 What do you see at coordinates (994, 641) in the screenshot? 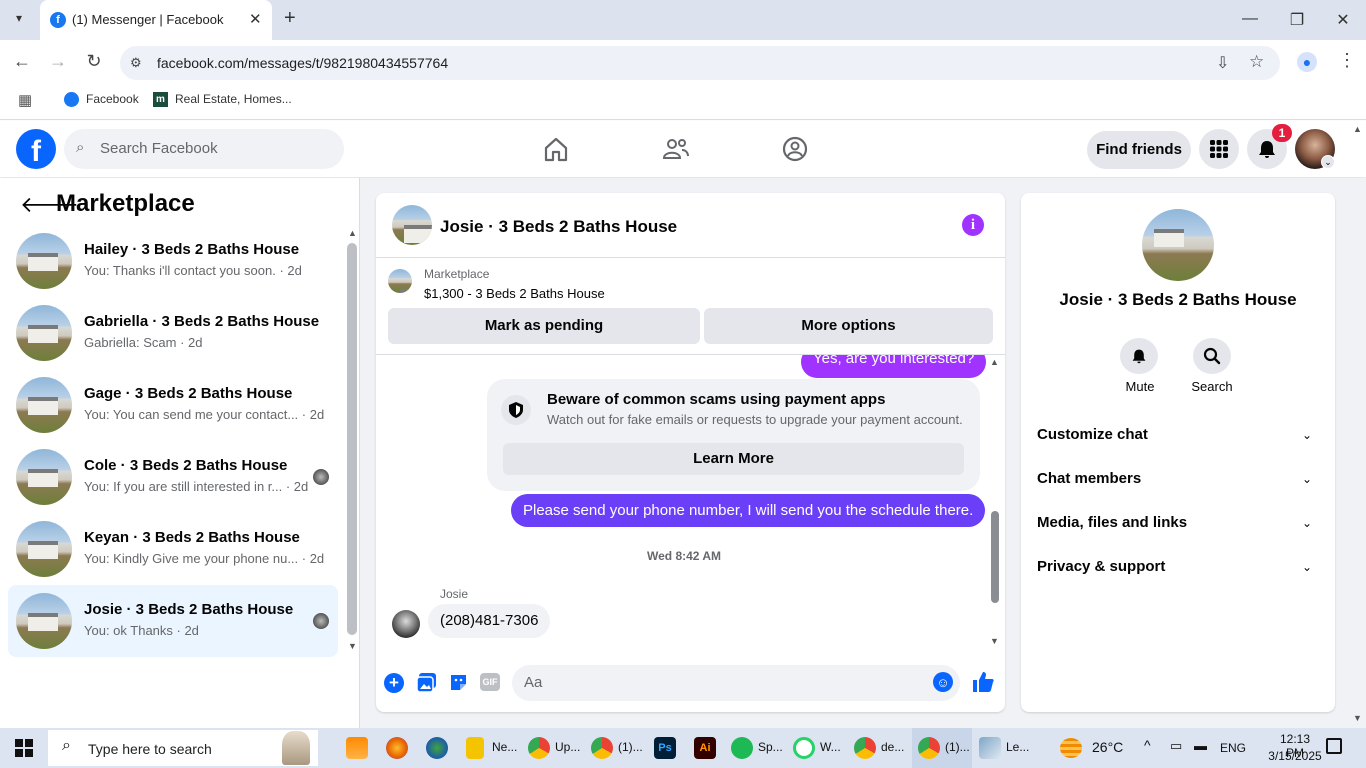
I see `chat-scroll-down-arrow: ▼` at bounding box center [994, 641].